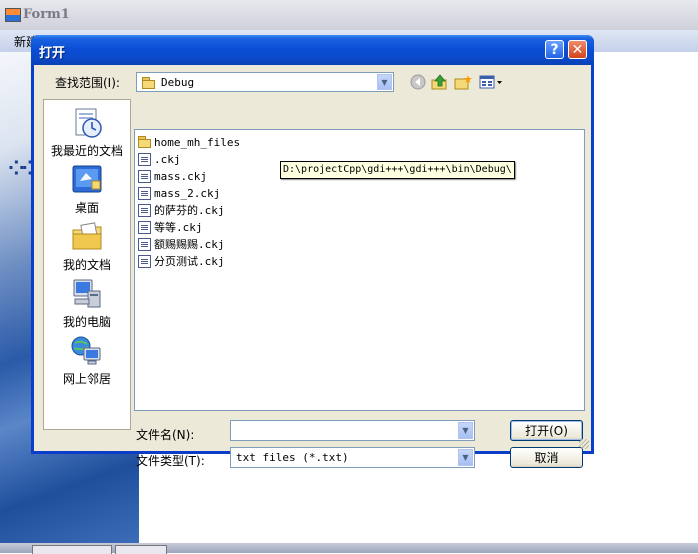 The width and height of the screenshot is (698, 554). Describe the element at coordinates (46, 14) in the screenshot. I see `background-window-title: Form1` at that location.